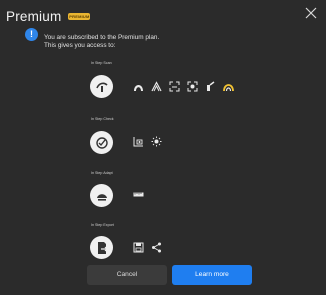 The width and height of the screenshot is (326, 295). I want to click on section-label-check: In Step Check, so click(102, 119).